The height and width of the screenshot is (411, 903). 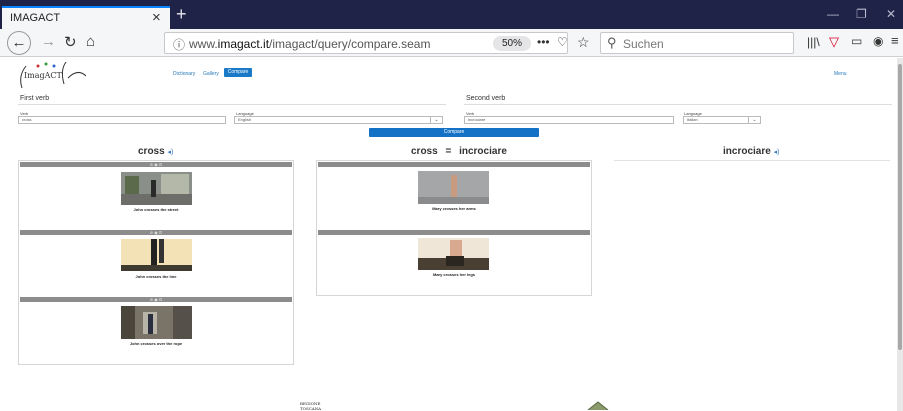 I want to click on left-heading: cross ◂), so click(x=155, y=151).